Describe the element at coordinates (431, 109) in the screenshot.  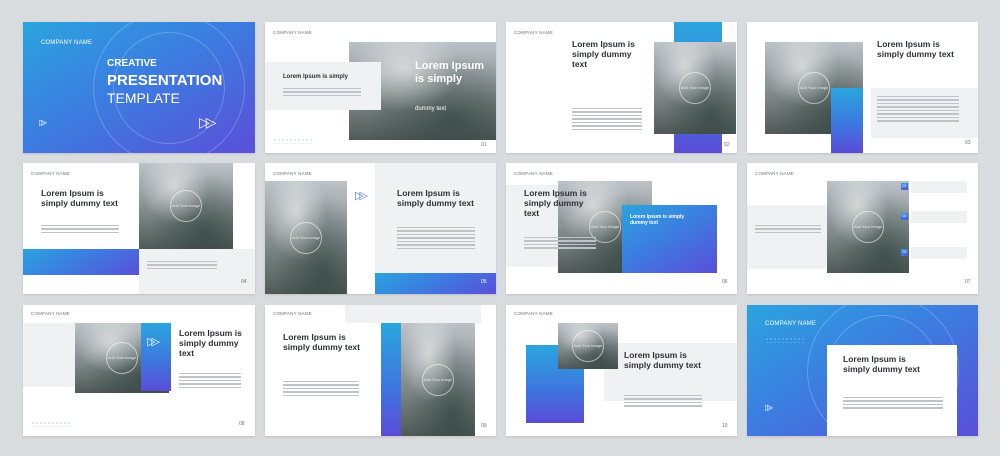
I see `slide-subheading: dummy text` at that location.